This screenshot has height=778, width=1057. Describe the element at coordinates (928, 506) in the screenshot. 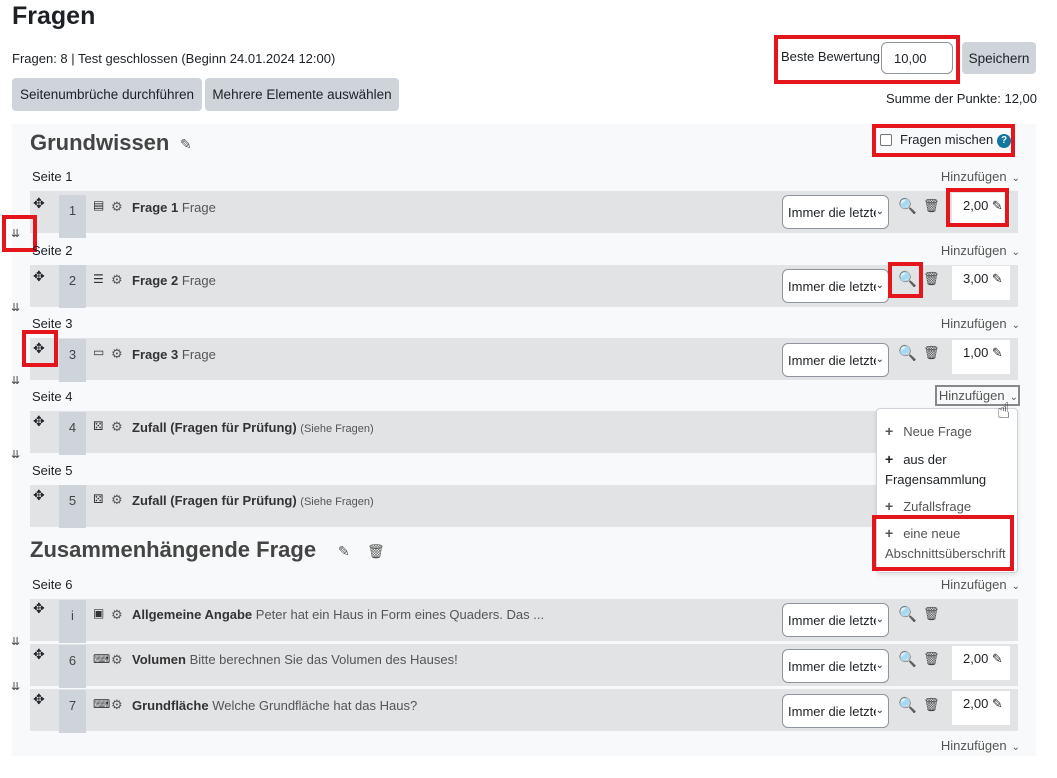

I see `menu-item-random: + Zufallsfrage` at that location.